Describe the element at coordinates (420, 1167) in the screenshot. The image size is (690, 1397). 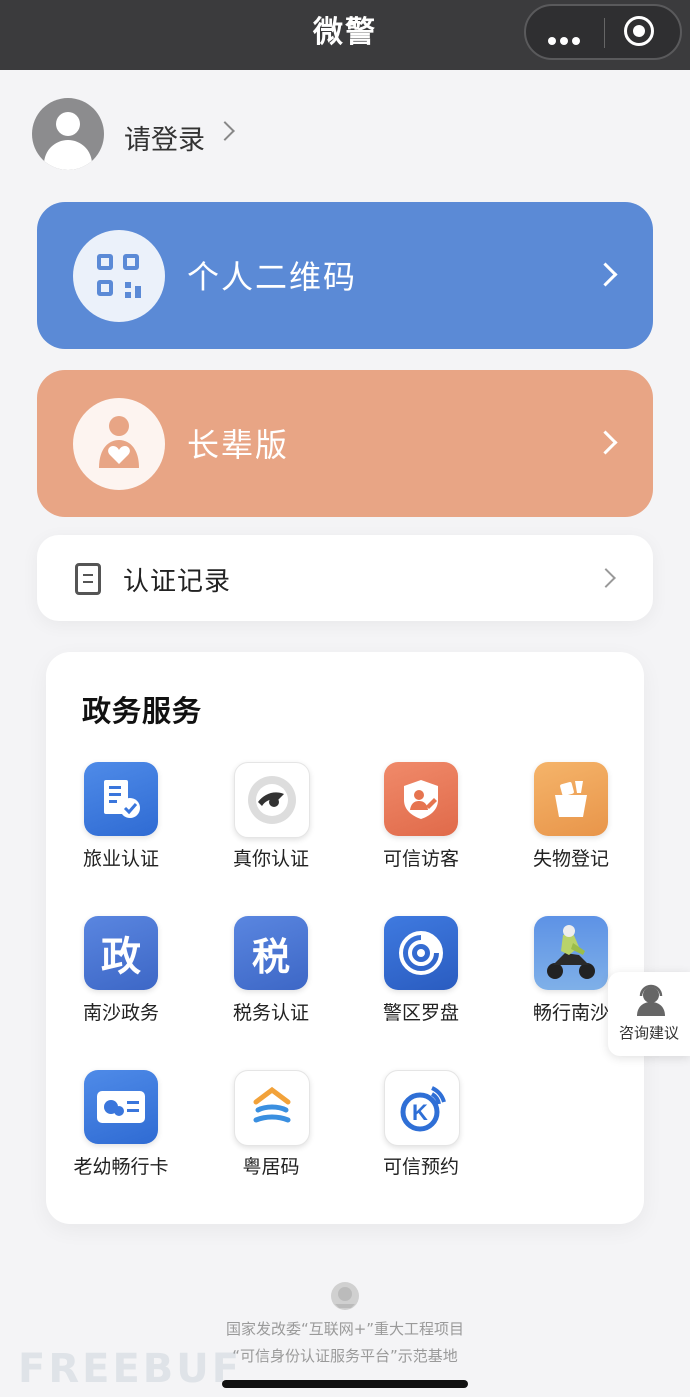
I see `service-label: 可信预约` at that location.